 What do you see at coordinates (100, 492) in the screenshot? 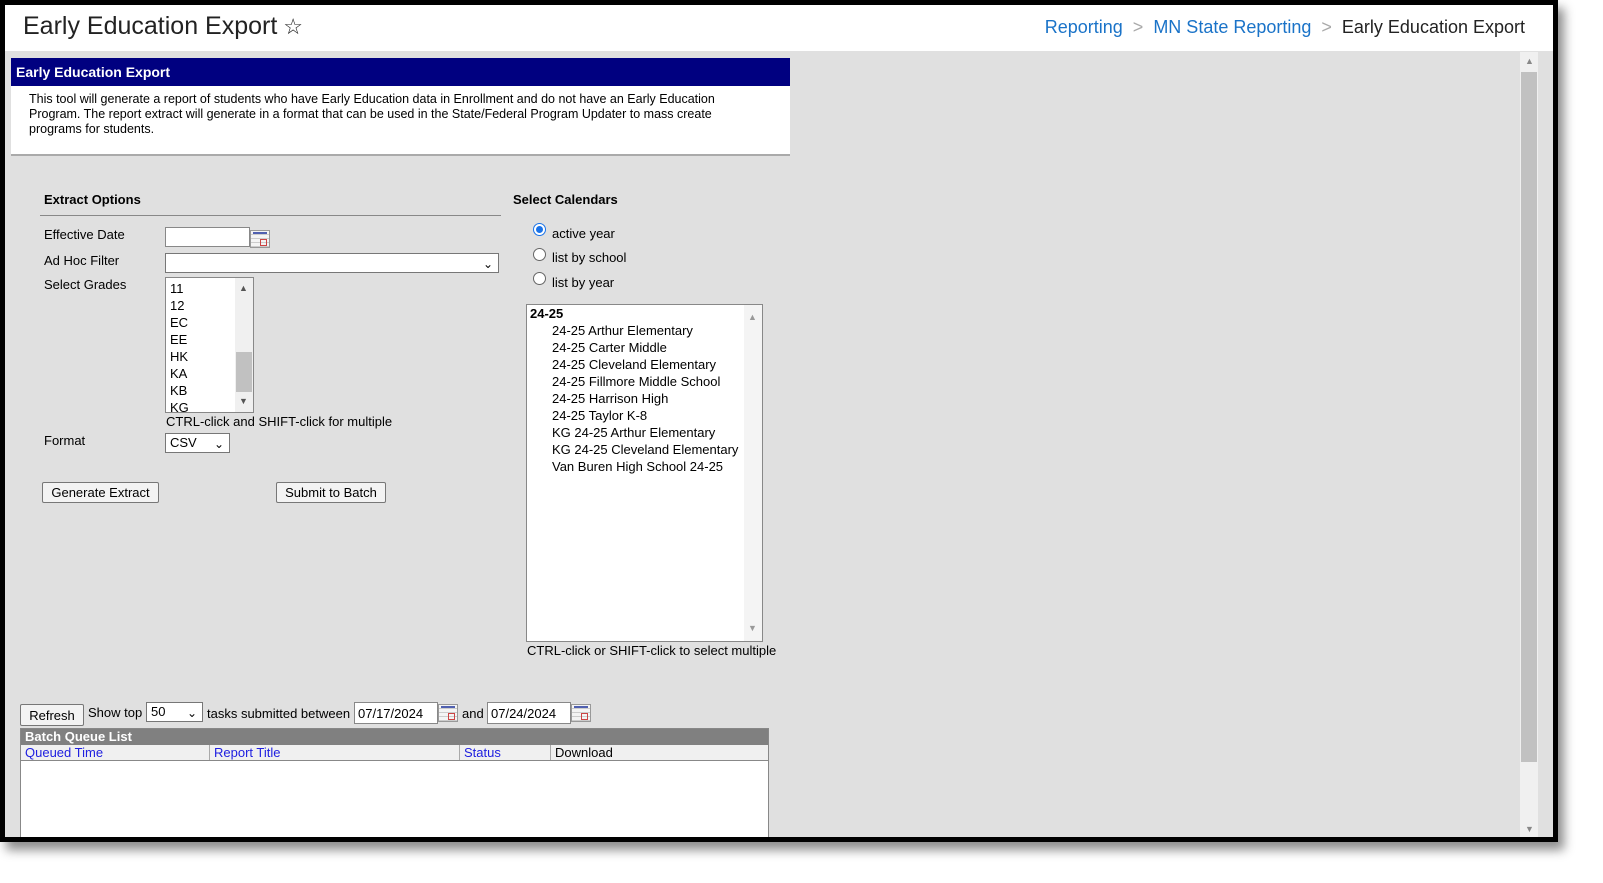
I see `generate-extract-button: Generate Extract` at bounding box center [100, 492].